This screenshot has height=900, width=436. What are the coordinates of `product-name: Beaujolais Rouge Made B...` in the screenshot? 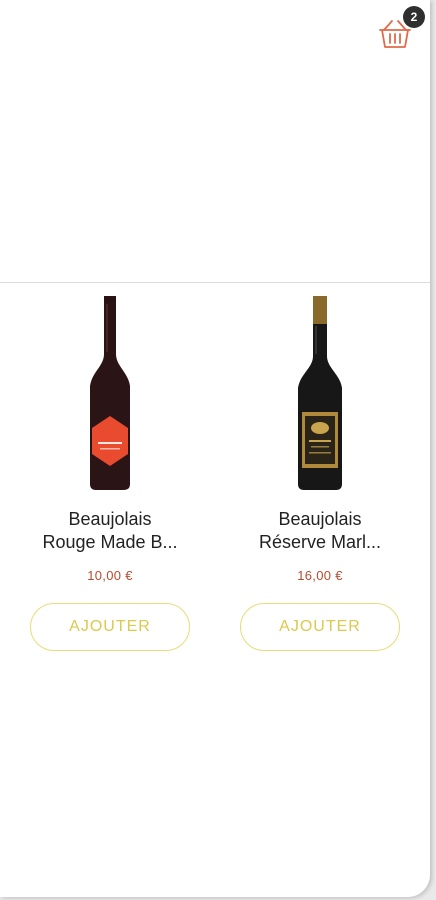 It's located at (110, 531).